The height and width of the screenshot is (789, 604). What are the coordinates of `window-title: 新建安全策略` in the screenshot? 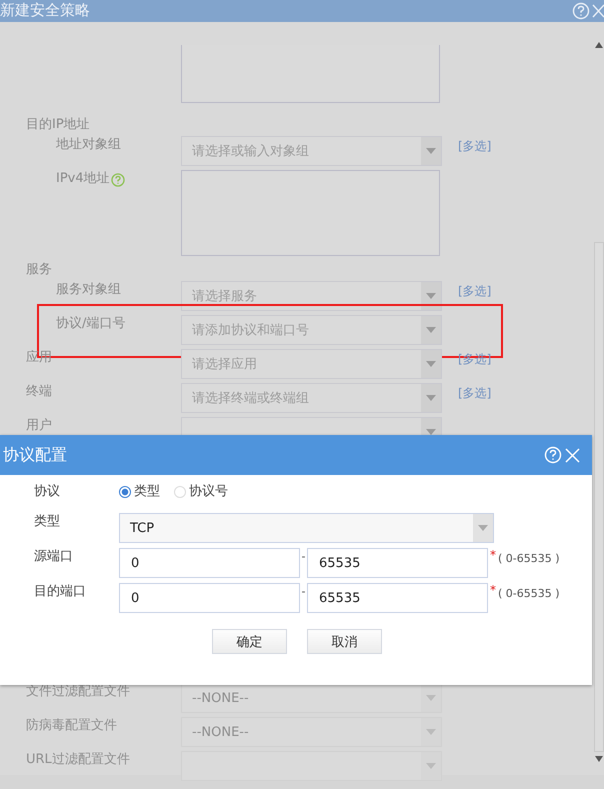 It's located at (45, 10).